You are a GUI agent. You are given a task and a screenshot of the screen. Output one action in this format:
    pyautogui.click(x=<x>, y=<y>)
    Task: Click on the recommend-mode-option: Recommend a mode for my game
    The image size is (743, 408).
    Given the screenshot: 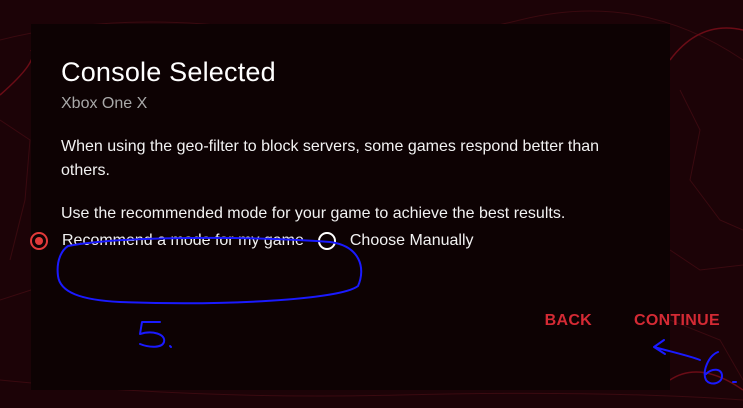 What is the action you would take?
    pyautogui.click(x=167, y=241)
    